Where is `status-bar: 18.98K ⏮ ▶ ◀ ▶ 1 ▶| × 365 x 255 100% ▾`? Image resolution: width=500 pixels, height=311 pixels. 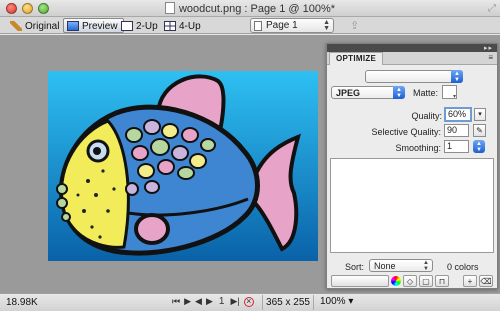 status-bar: 18.98K ⏮ ▶ ◀ ▶ 1 ▶| × 365 x 255 100% ▾ is located at coordinates (250, 302).